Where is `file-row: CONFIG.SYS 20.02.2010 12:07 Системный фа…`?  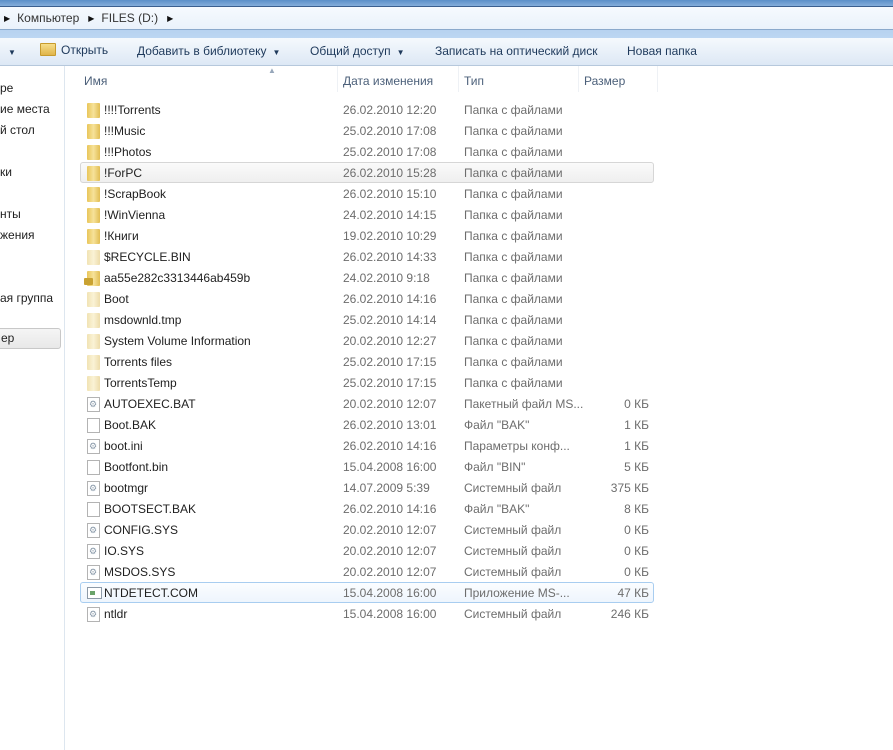
file-row: CONFIG.SYS 20.02.2010 12:07 Системный фа… is located at coordinates (367, 529).